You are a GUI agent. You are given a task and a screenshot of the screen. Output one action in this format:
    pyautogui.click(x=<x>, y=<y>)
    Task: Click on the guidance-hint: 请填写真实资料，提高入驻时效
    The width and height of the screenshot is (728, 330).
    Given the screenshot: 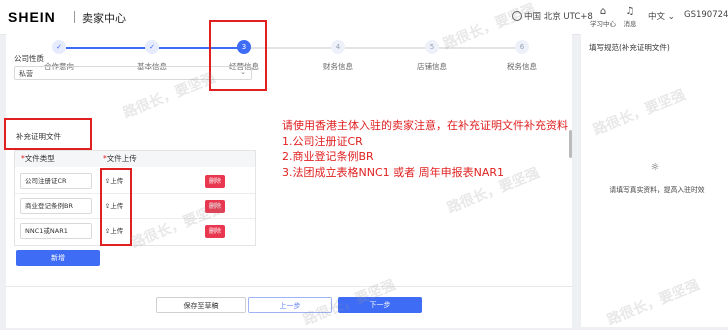 What is the action you would take?
    pyautogui.click(x=657, y=190)
    